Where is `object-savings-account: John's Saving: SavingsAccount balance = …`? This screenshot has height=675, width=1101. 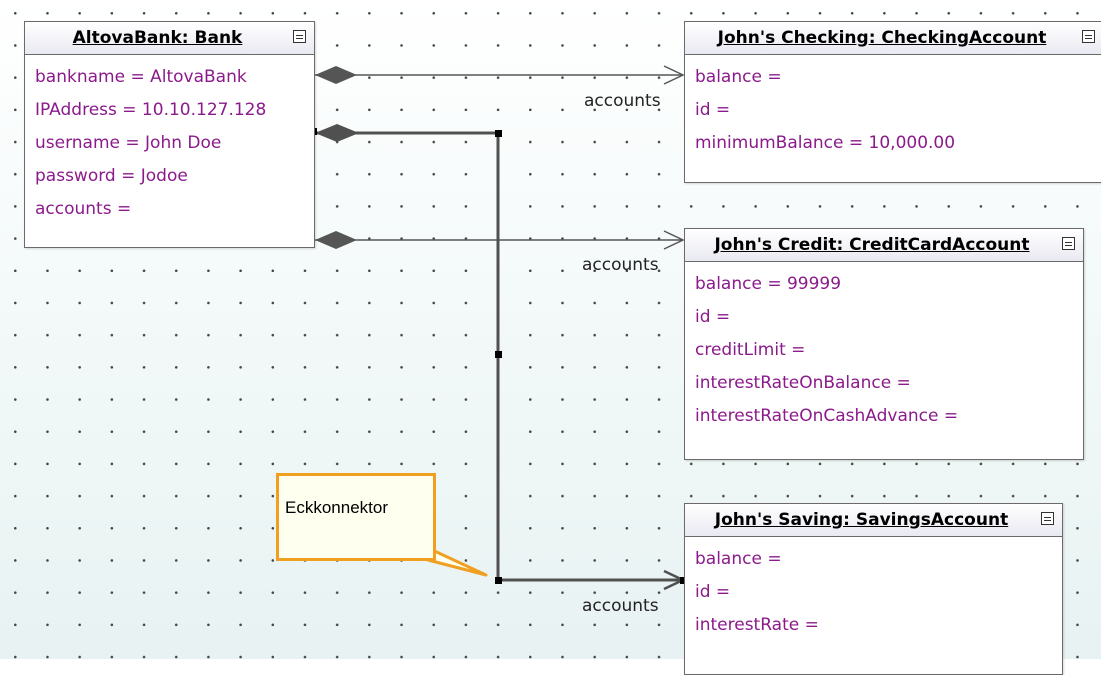
object-savings-account: John's Saving: SavingsAccount balance = … is located at coordinates (873, 589).